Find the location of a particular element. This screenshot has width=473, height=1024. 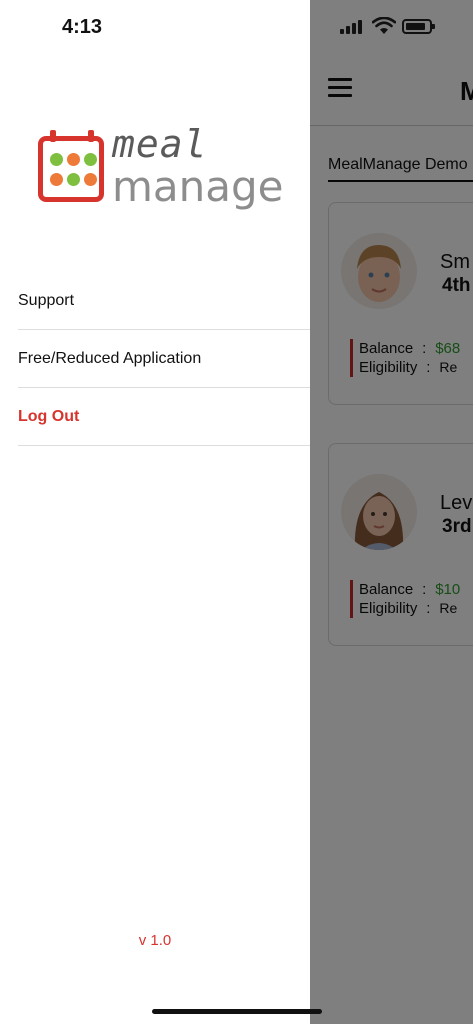

cellular-signal-icon is located at coordinates (352, 27).